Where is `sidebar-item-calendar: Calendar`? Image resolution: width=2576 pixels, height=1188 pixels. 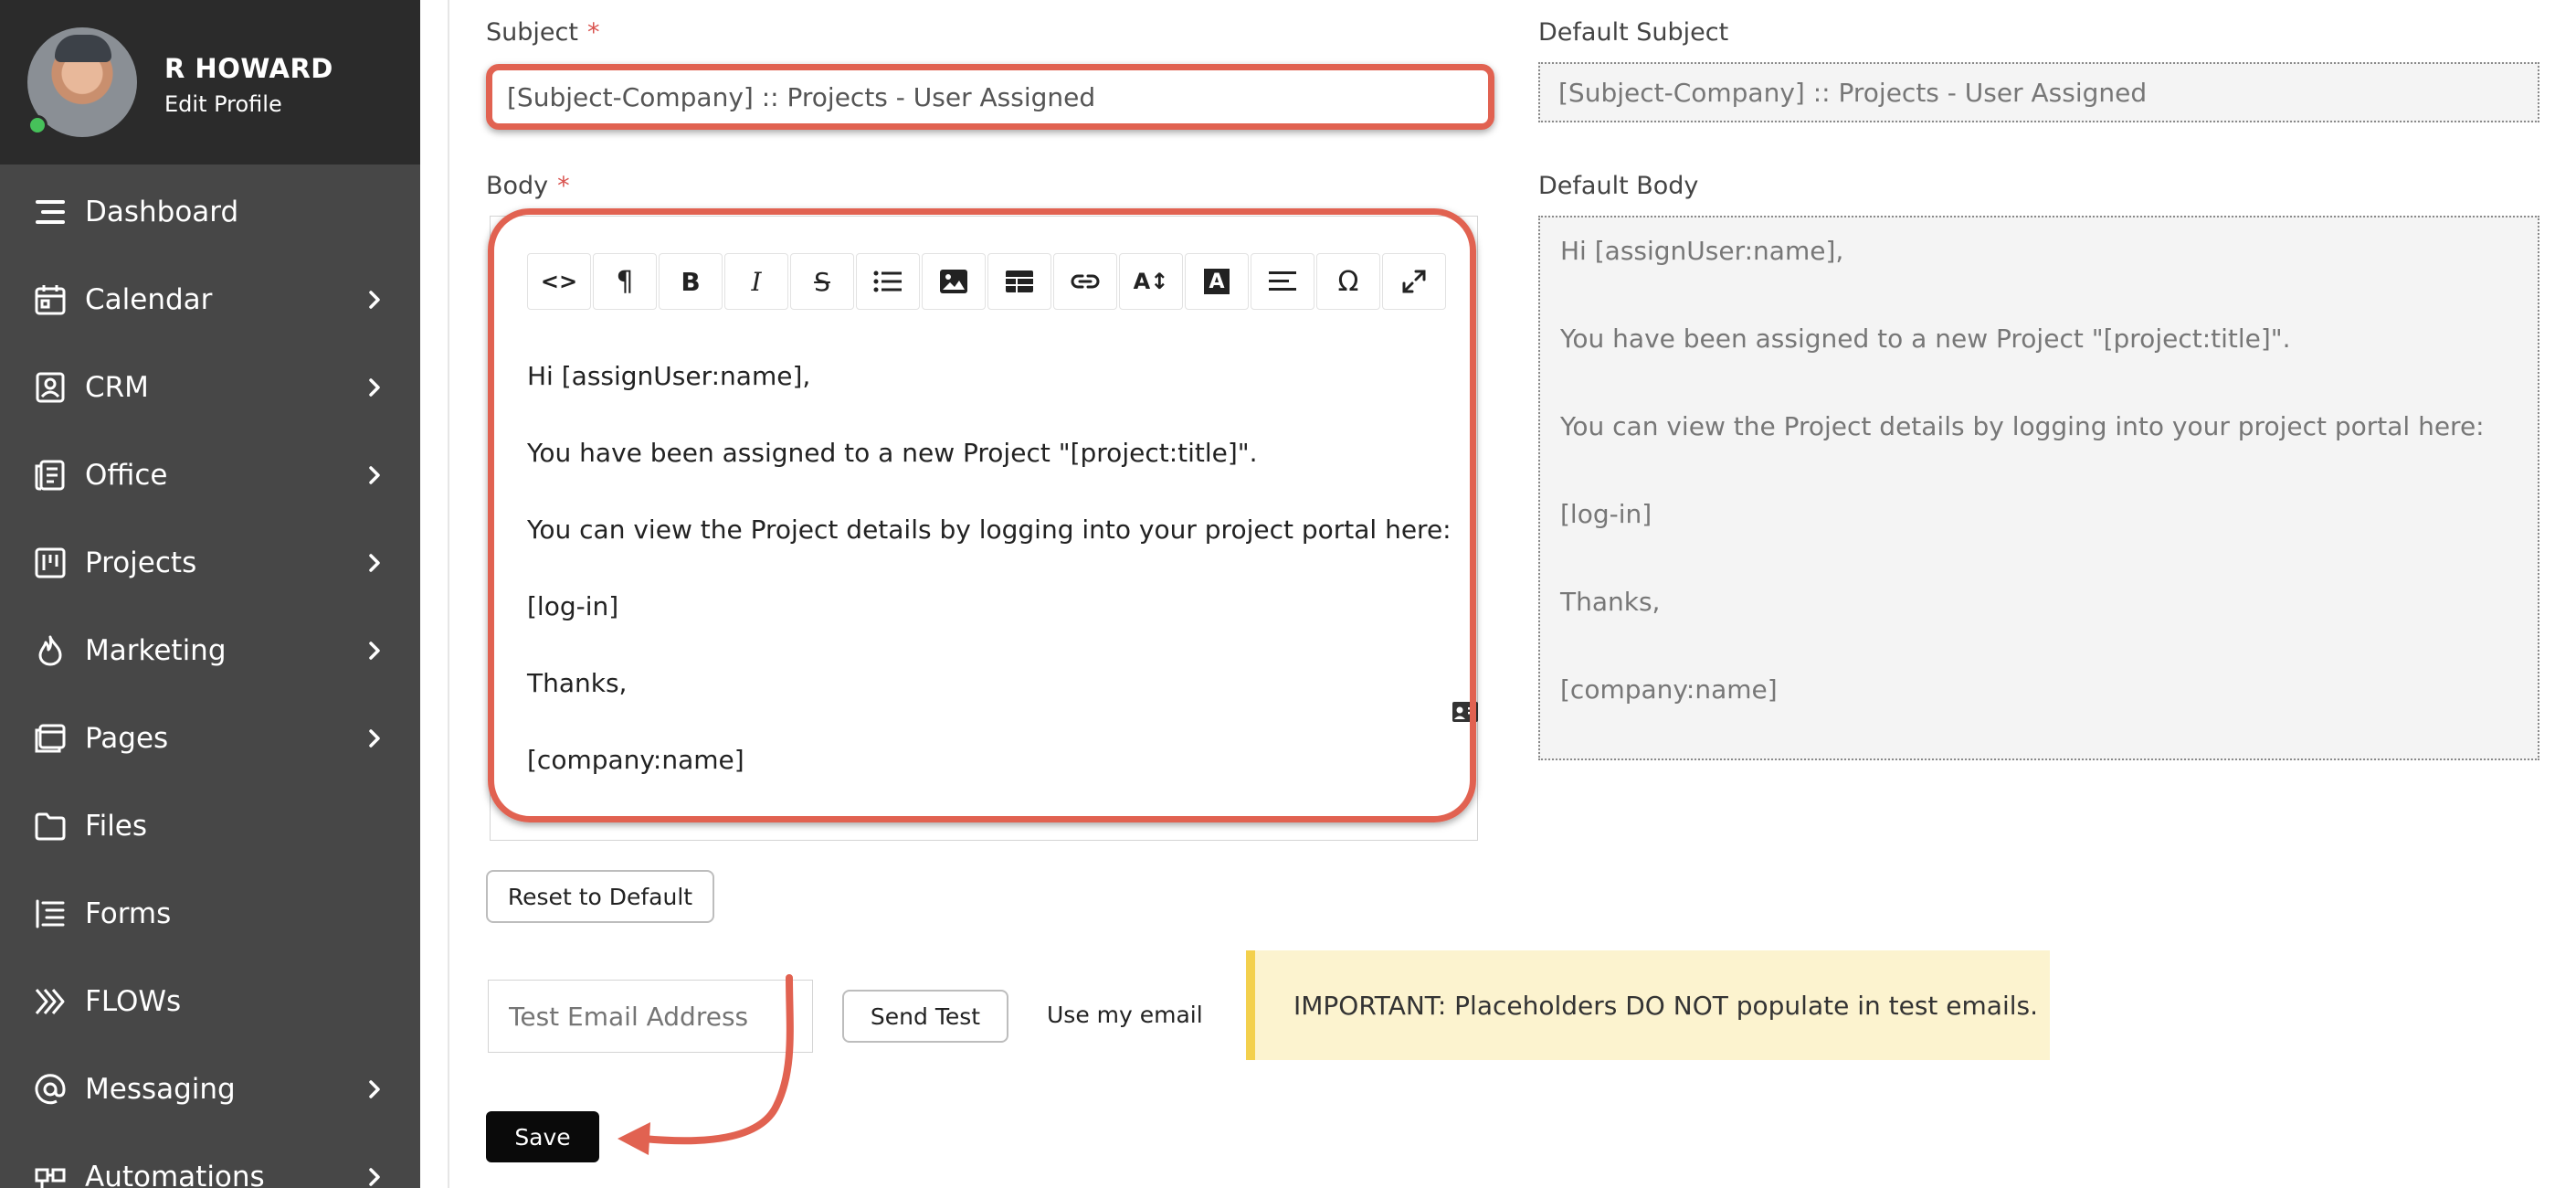
sidebar-item-calendar: Calendar is located at coordinates (210, 300).